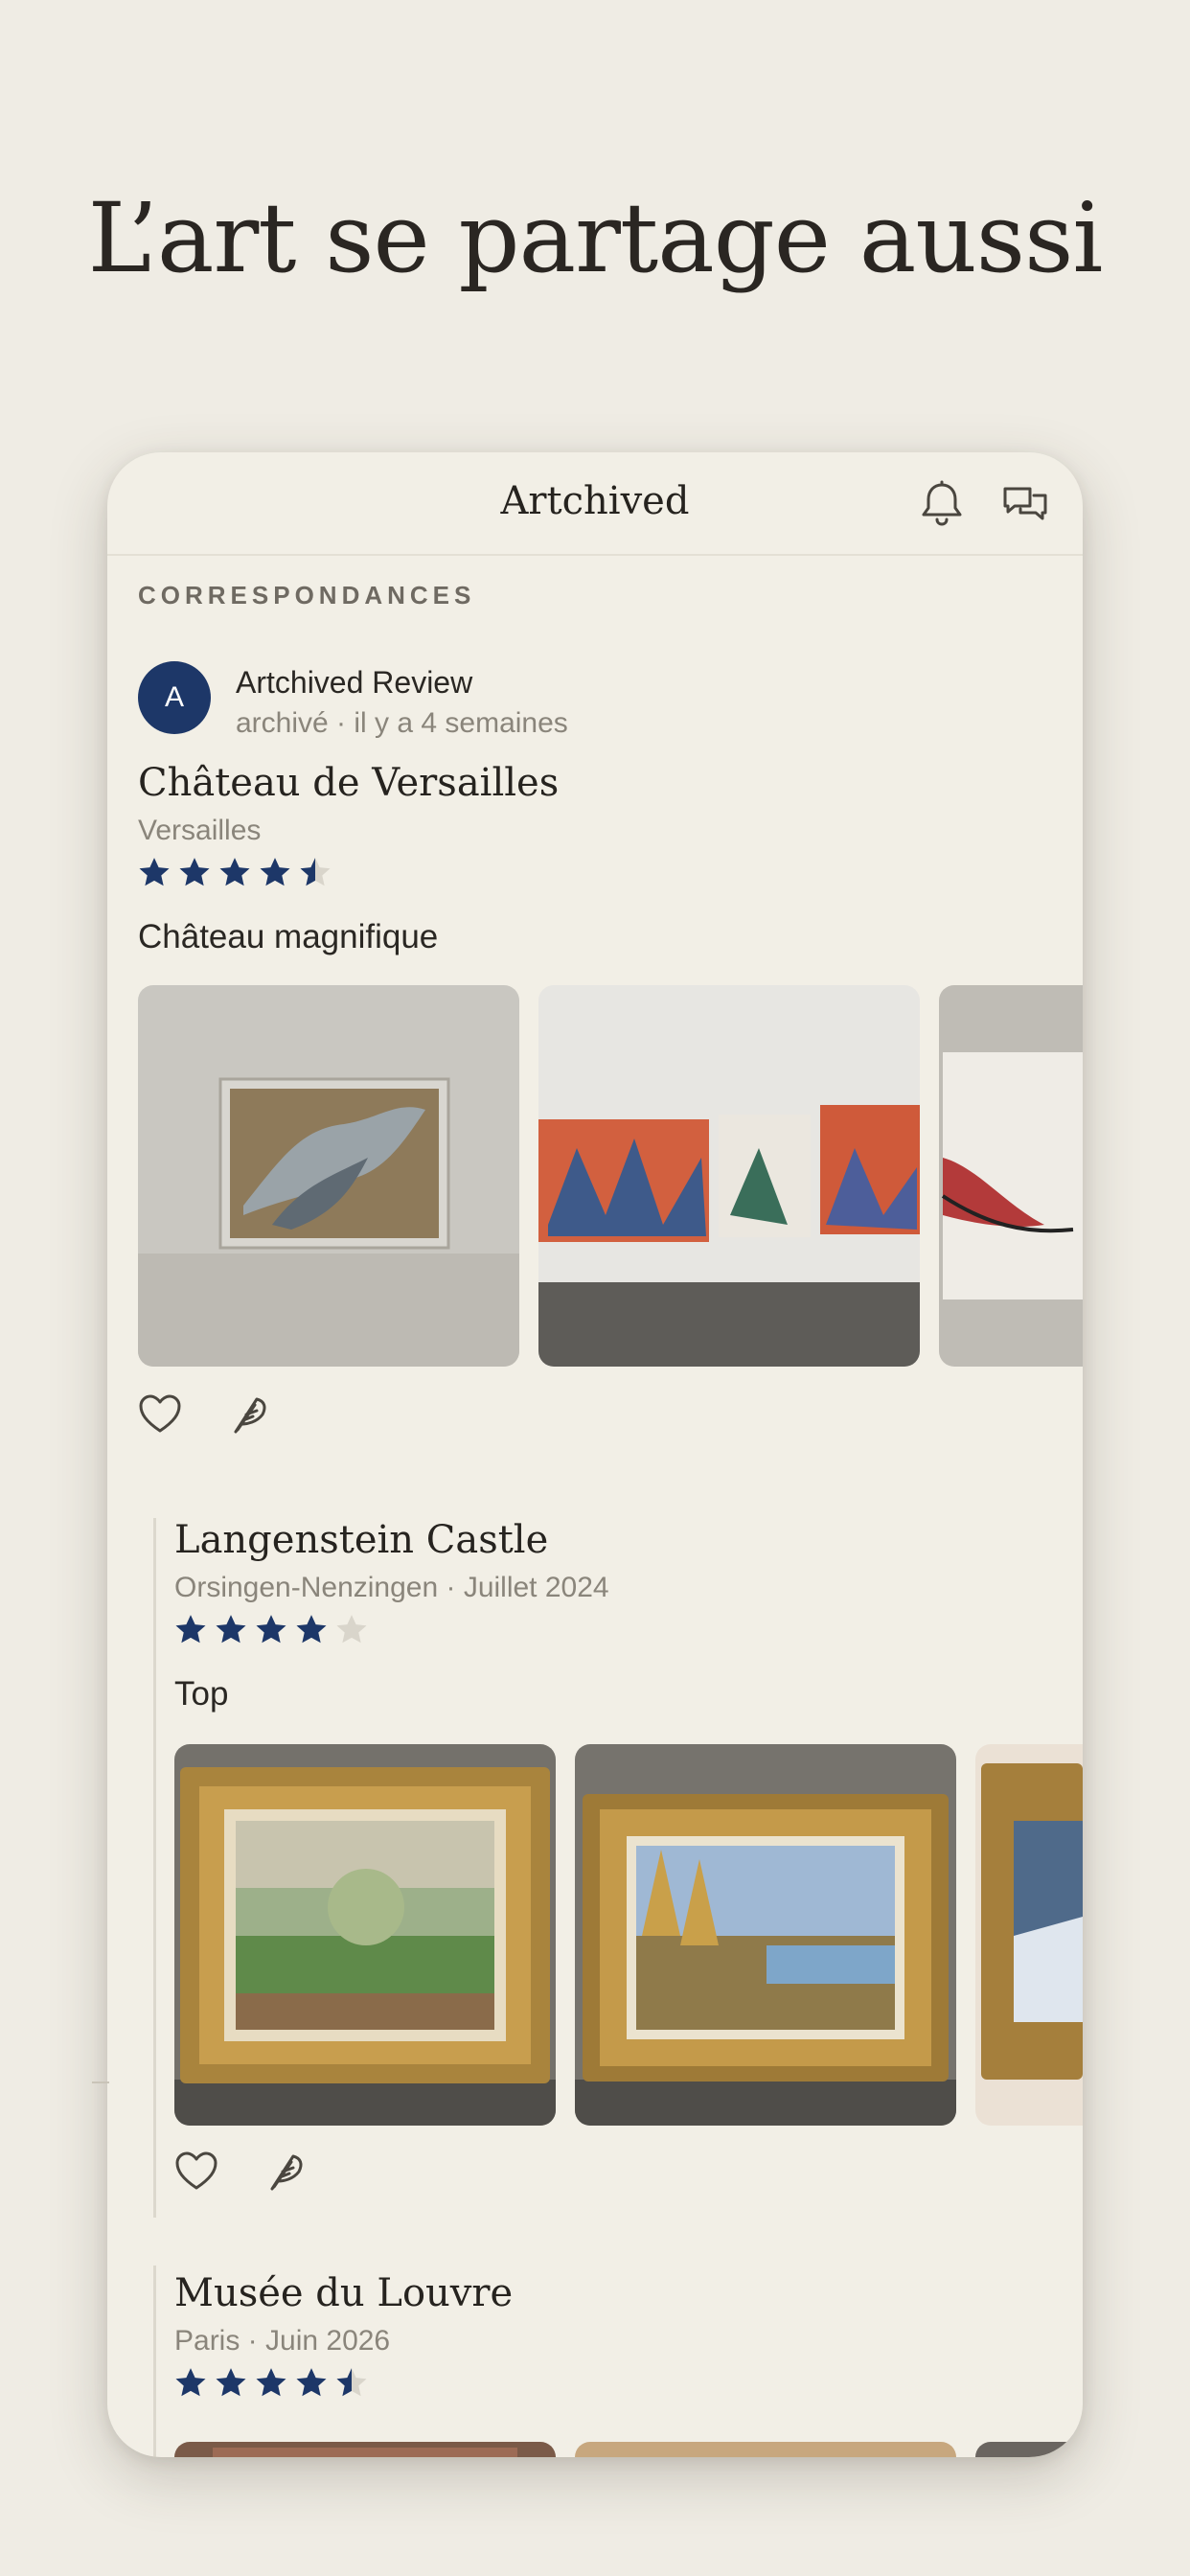 Image resolution: width=1190 pixels, height=2576 pixels. I want to click on place-location: Versailles, so click(200, 830).